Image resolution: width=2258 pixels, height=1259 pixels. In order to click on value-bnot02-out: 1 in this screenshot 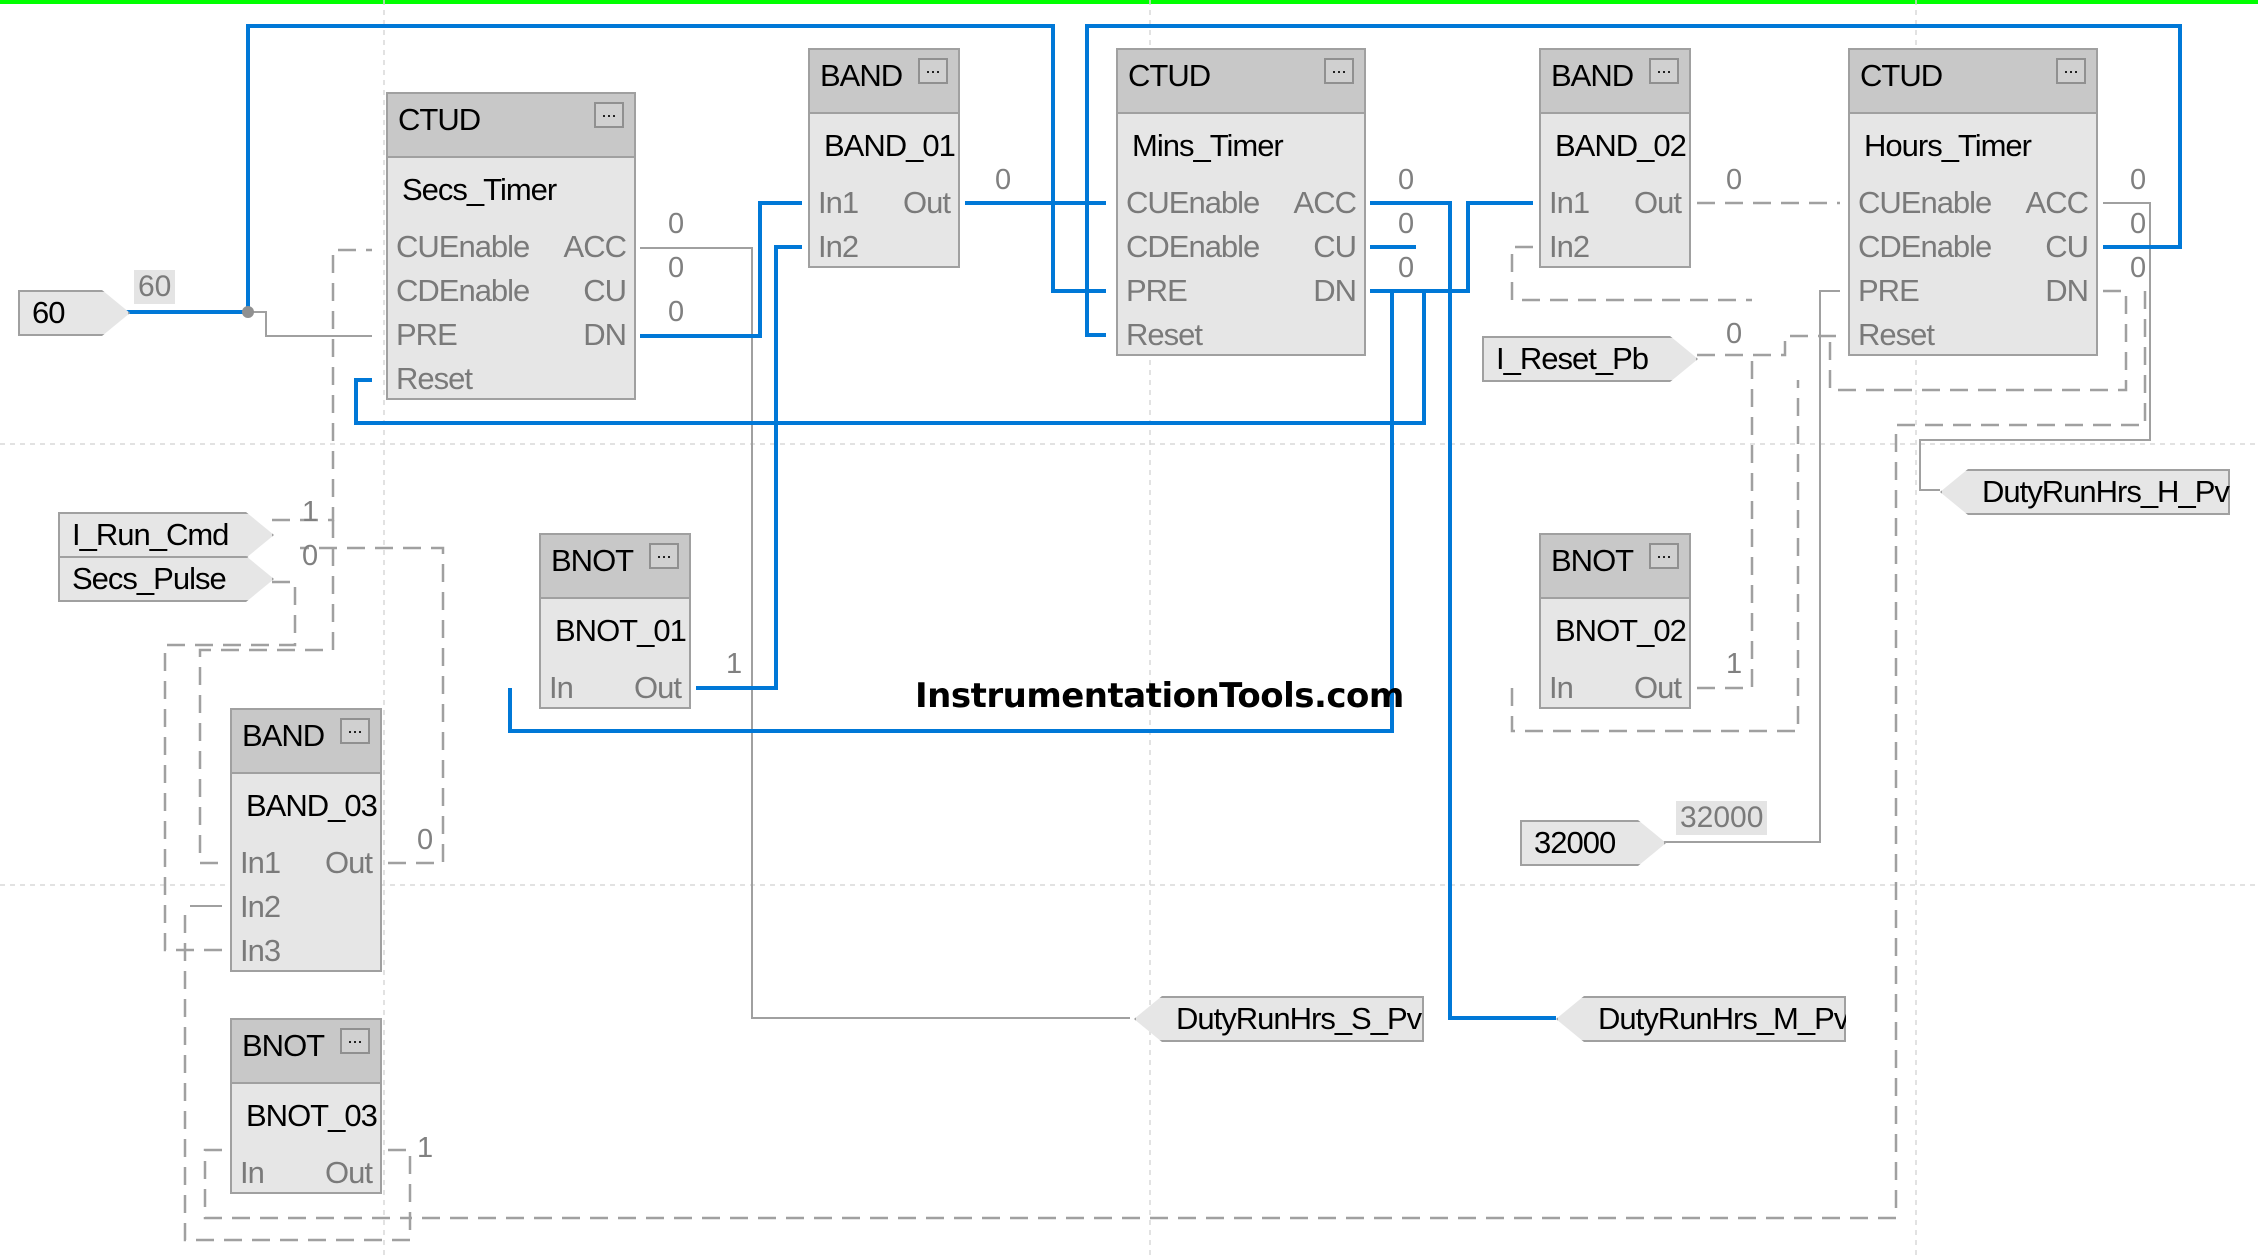, I will do `click(1734, 664)`.